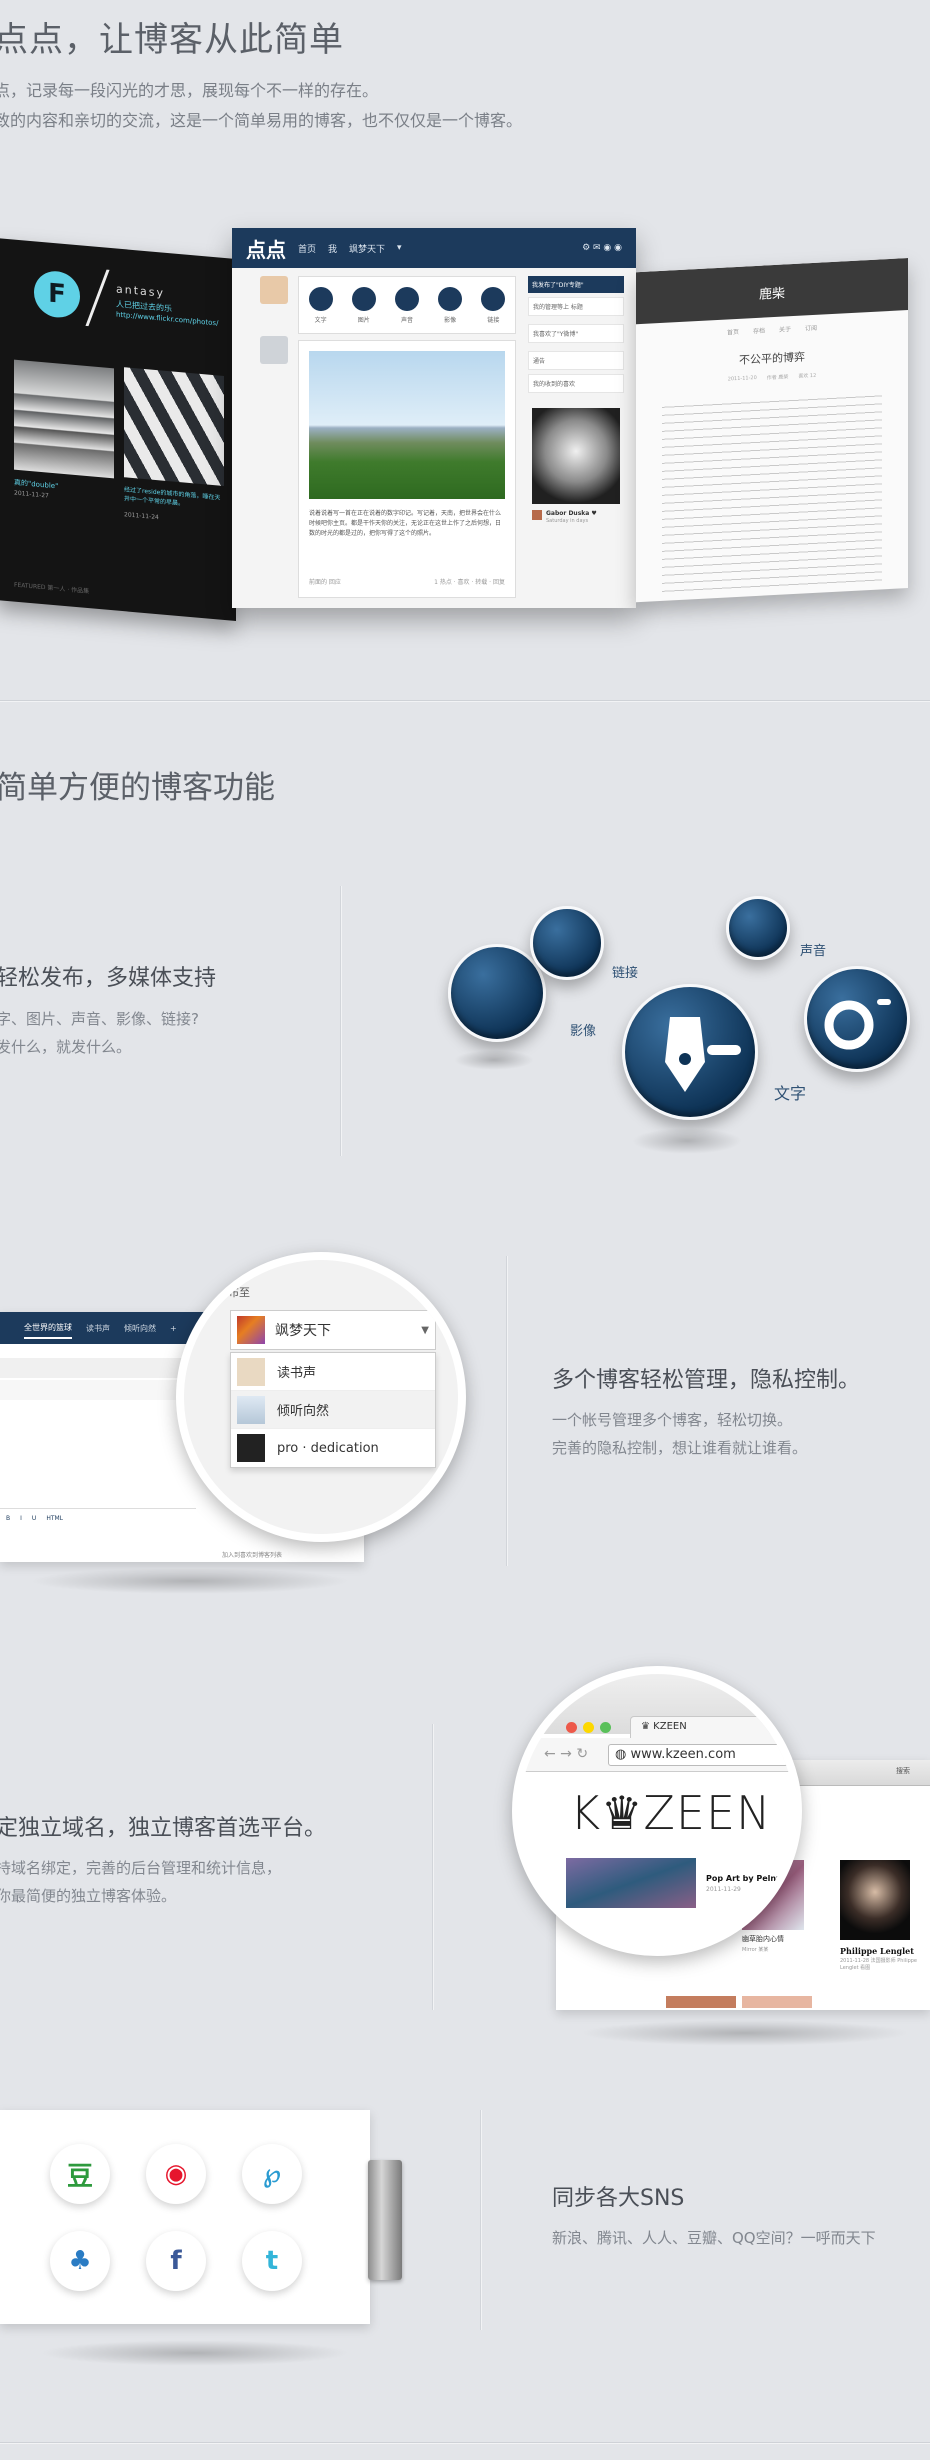 The image size is (930, 2460). What do you see at coordinates (176, 2174) in the screenshot?
I see `weibo-icon: ◉` at bounding box center [176, 2174].